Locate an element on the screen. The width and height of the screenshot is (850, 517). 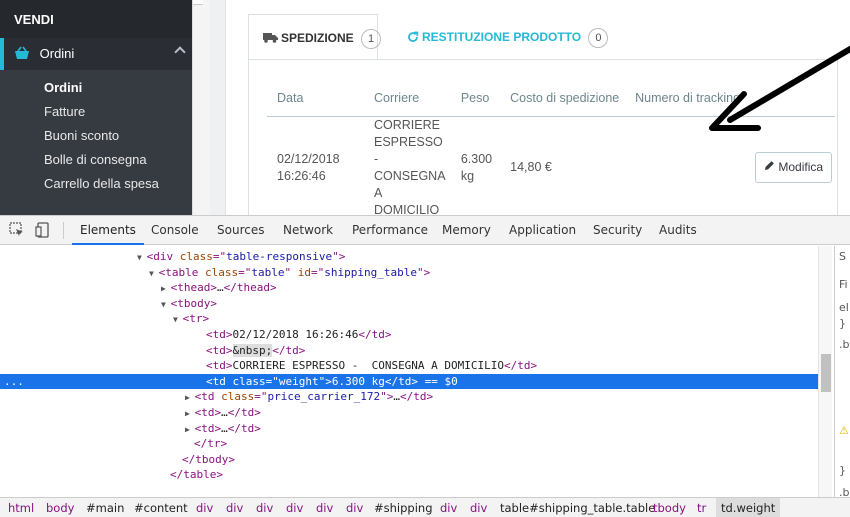
dom-node: ▶ <thead>…</thead> is located at coordinates (409, 288).